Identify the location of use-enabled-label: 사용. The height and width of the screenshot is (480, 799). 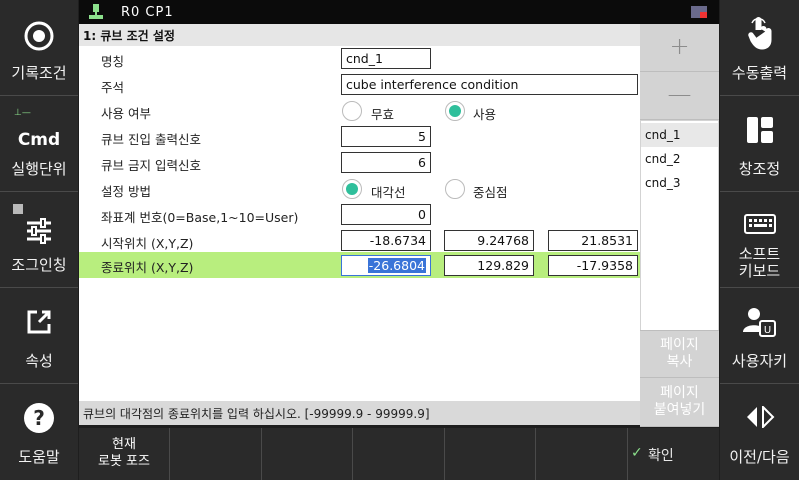
(485, 114).